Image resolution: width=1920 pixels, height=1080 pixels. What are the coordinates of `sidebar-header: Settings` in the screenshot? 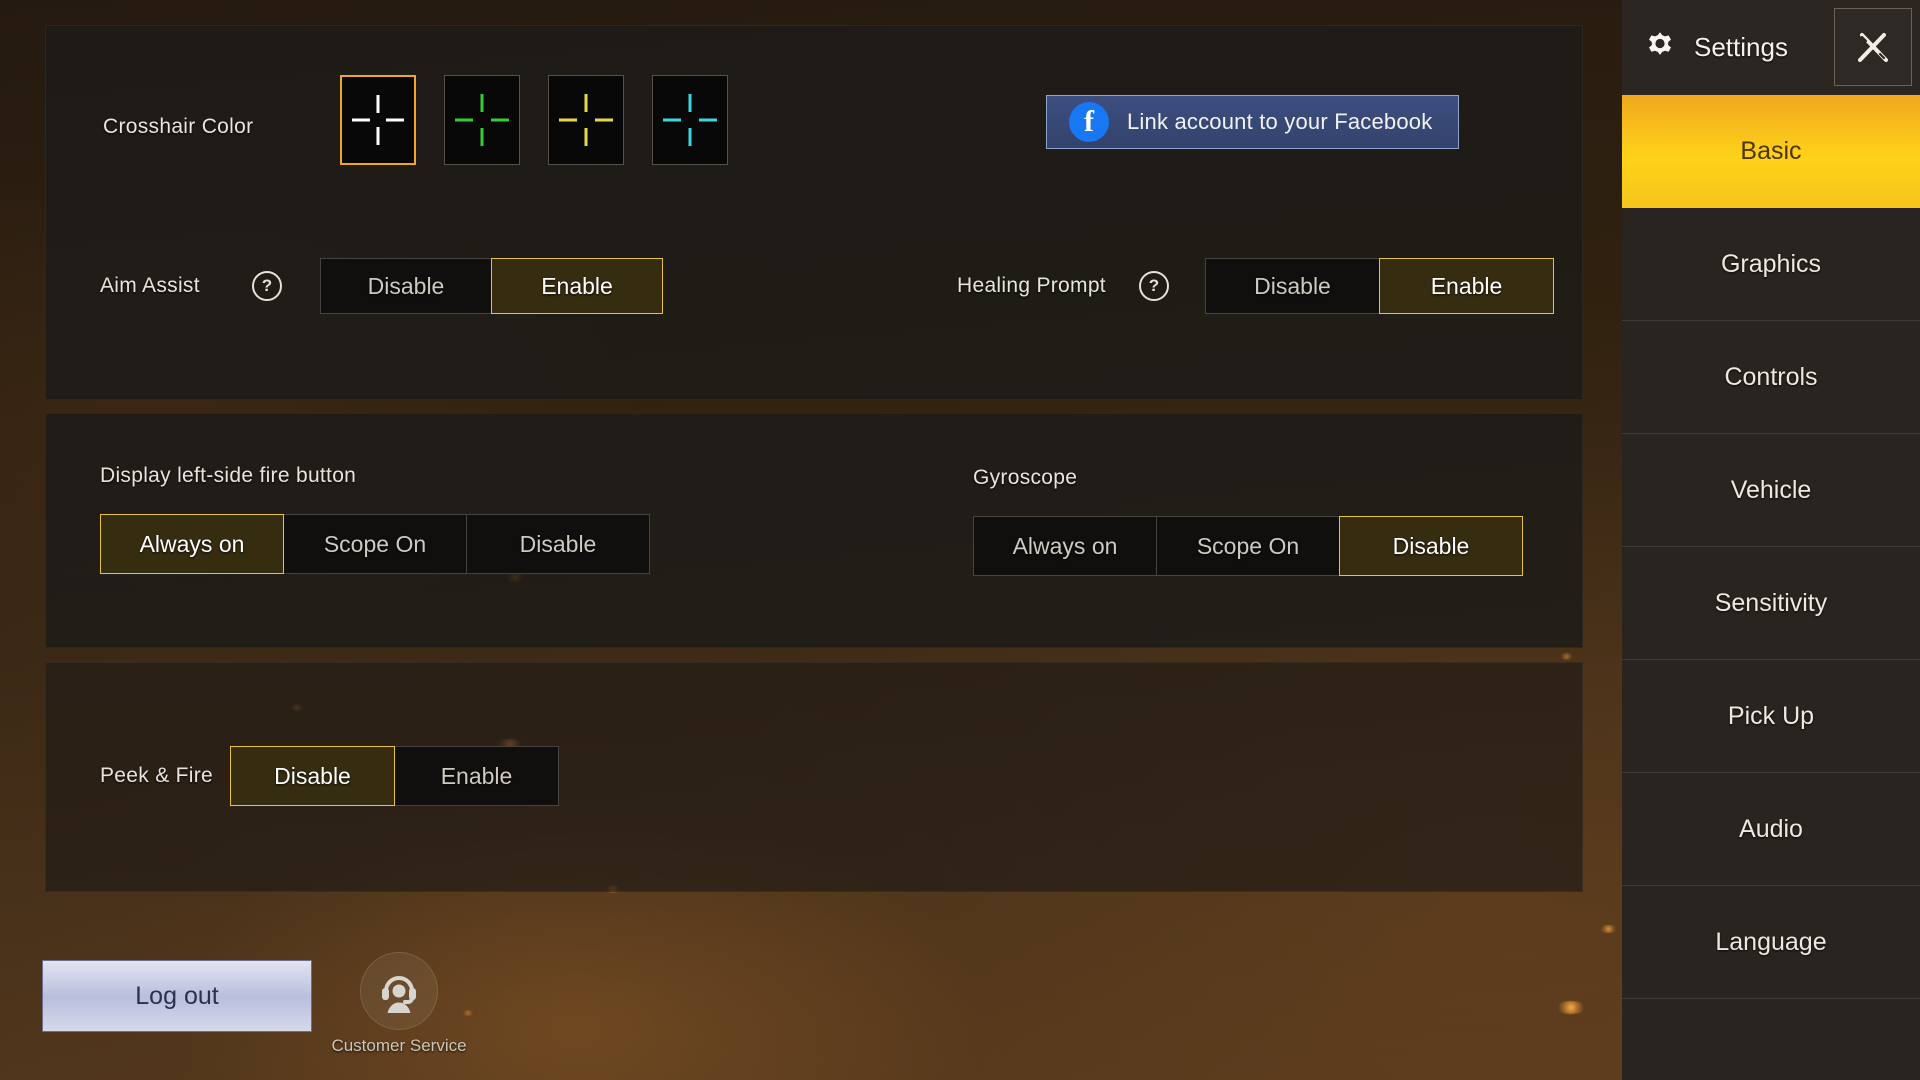 It's located at (1771, 47).